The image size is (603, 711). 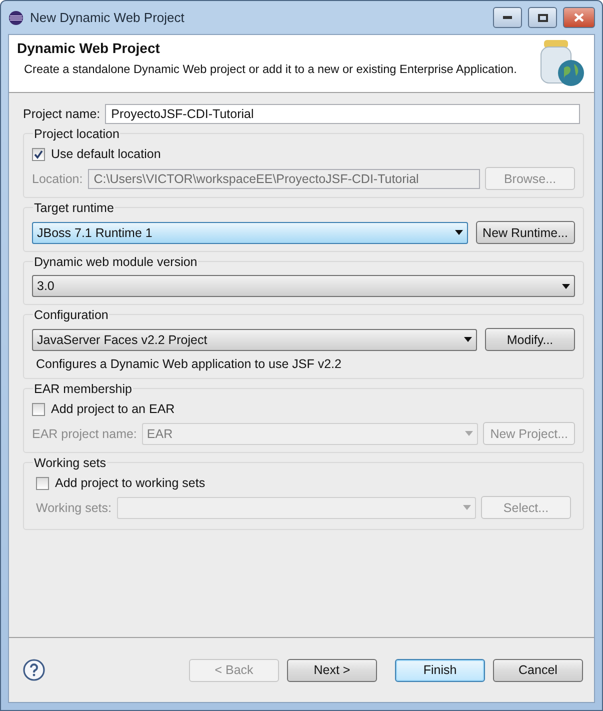 I want to click on maximize-button, so click(x=542, y=17).